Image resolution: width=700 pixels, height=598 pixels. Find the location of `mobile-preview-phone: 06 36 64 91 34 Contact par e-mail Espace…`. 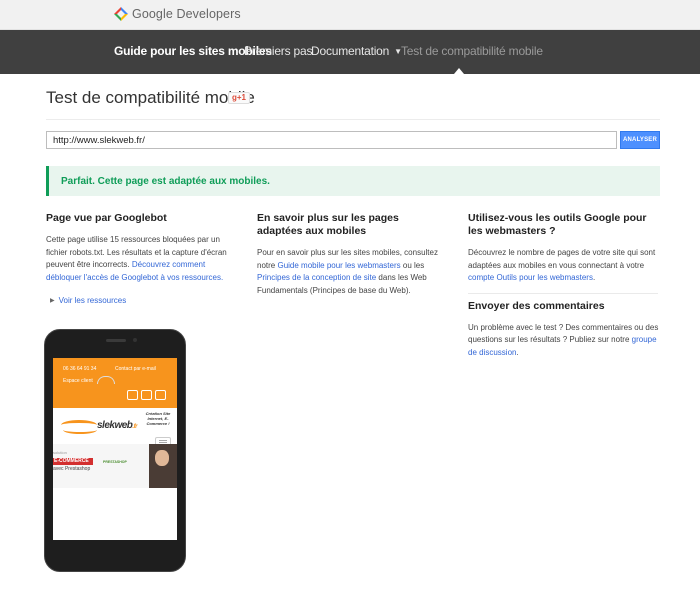

mobile-preview-phone: 06 36 64 91 34 Contact par e-mail Espace… is located at coordinates (115, 450).